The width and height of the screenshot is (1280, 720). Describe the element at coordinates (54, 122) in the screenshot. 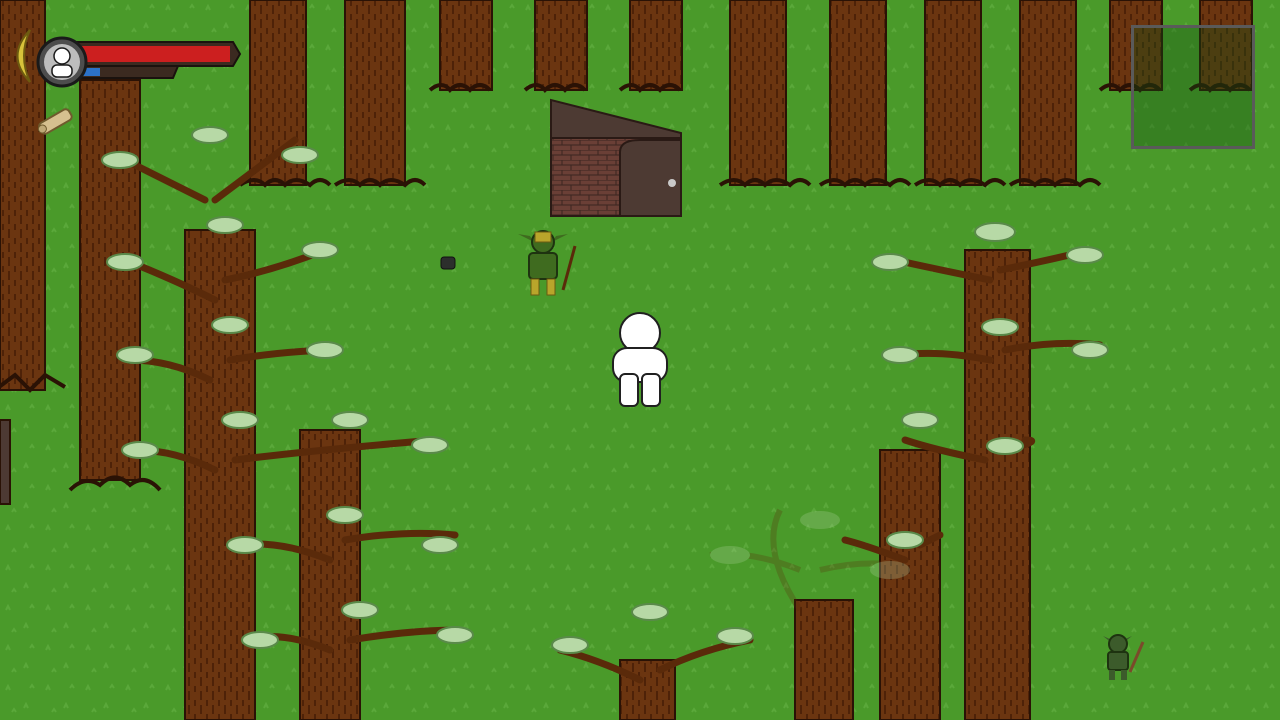

I see `scroll-item-icon` at that location.